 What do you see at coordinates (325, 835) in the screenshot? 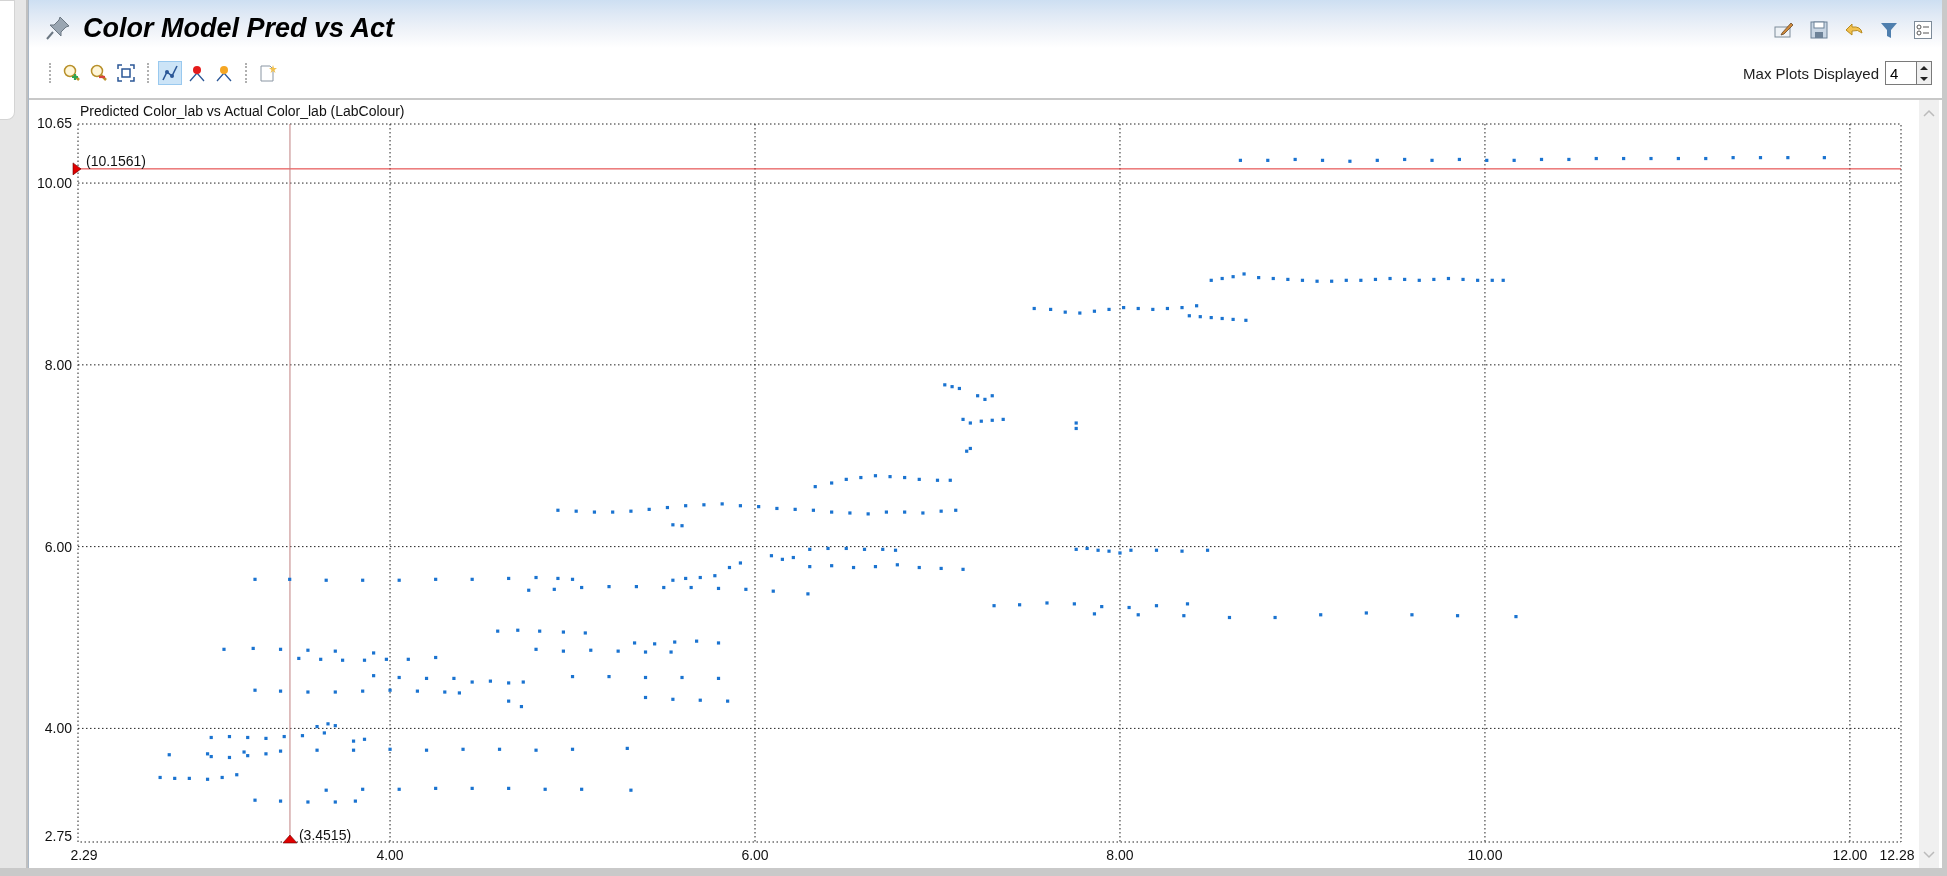
I see `marker-value: (3.4515)` at bounding box center [325, 835].